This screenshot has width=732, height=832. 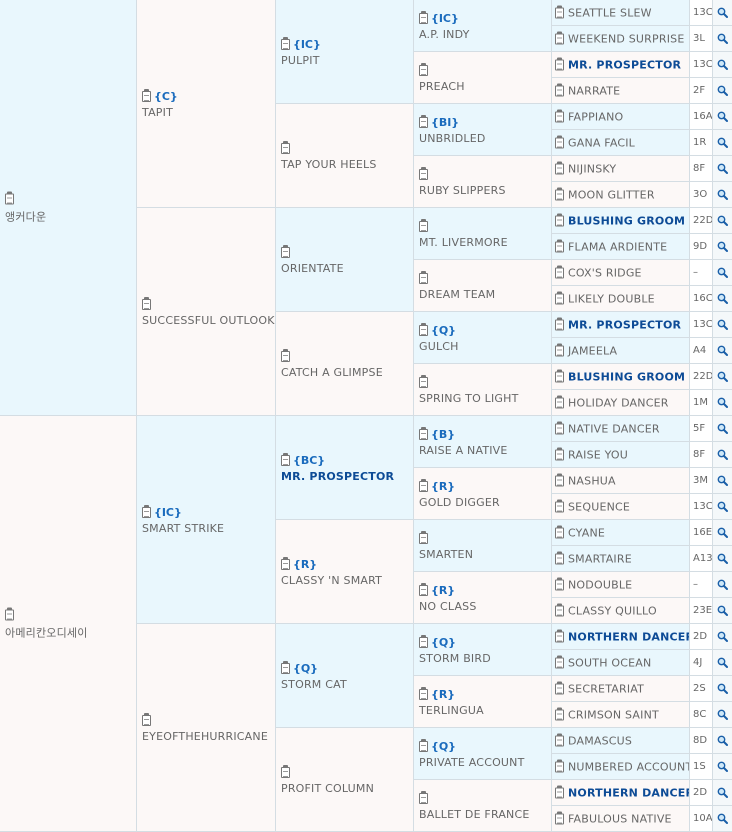 I want to click on horse-name: ORIENTATE, so click(x=346, y=268).